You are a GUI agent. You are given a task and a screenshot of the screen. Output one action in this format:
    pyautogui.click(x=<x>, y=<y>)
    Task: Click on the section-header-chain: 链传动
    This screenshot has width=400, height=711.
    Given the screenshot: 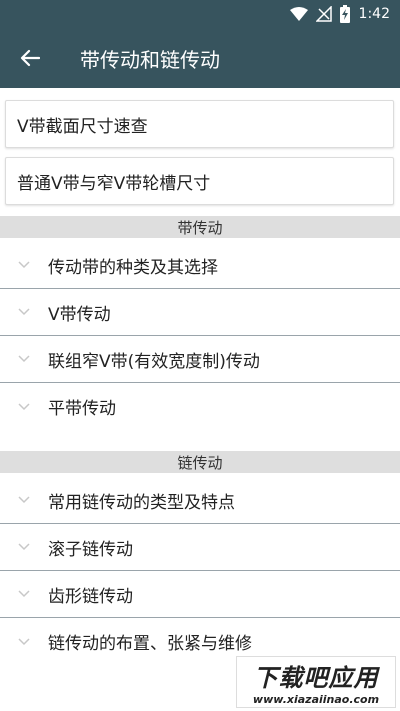 What is the action you would take?
    pyautogui.click(x=200, y=462)
    